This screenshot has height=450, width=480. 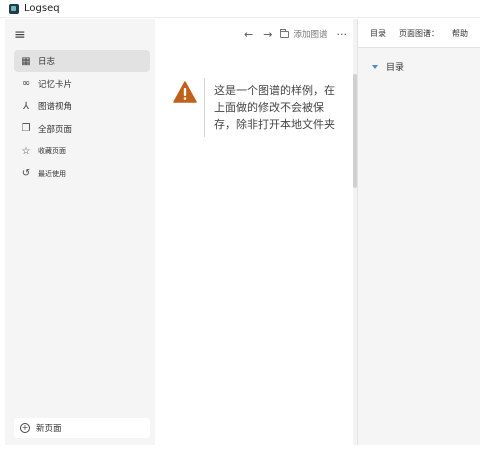 I want to click on tab-contents: 目录, so click(x=378, y=33).